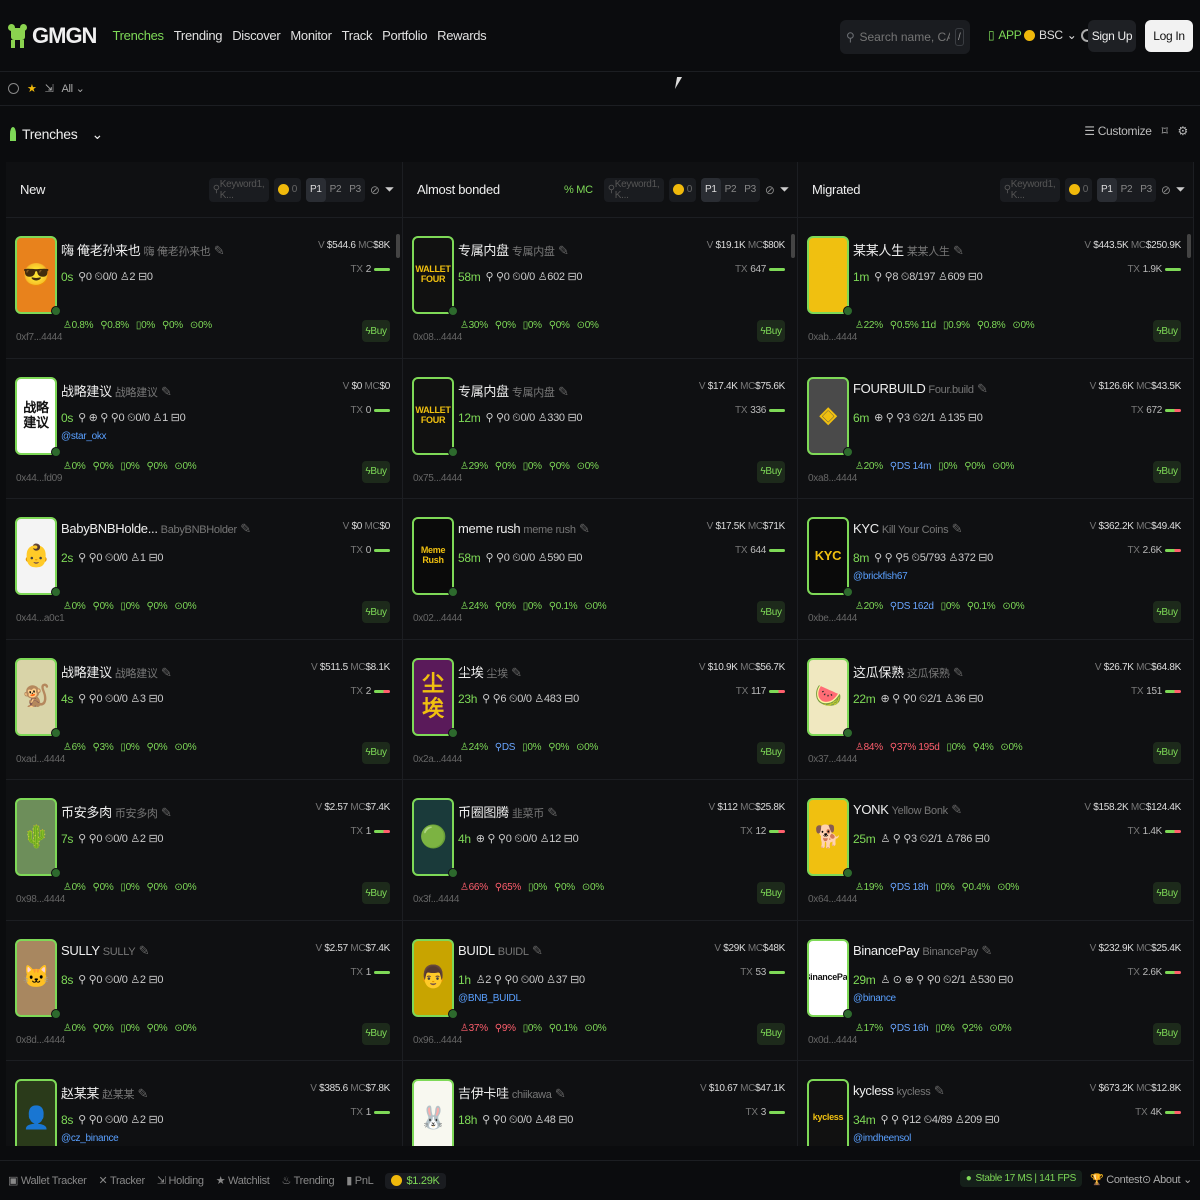 Image resolution: width=1200 pixels, height=1200 pixels. What do you see at coordinates (433, 556) in the screenshot?
I see `token-image: Meme Rush` at bounding box center [433, 556].